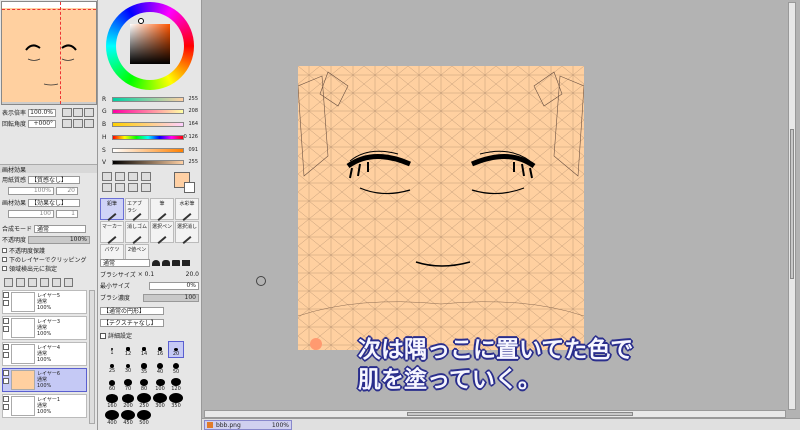 This screenshot has height=430, width=800. What do you see at coordinates (146, 274) in the screenshot?
I see `brush-size-multiplier: × 0.1` at bounding box center [146, 274].